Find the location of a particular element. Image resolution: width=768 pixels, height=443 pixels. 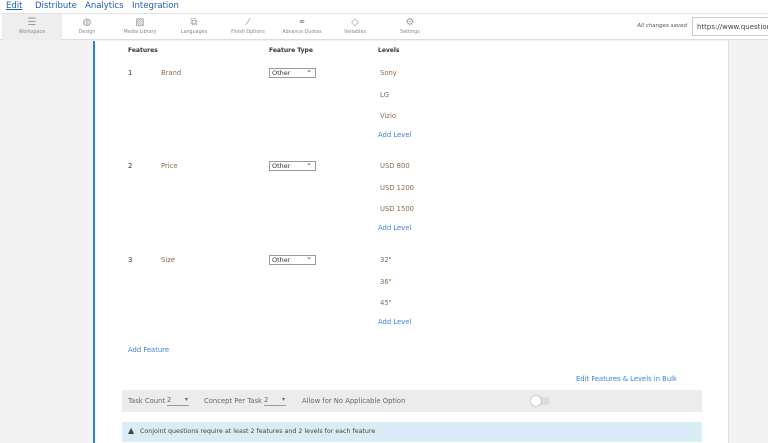

level-item: 45" is located at coordinates (386, 303).